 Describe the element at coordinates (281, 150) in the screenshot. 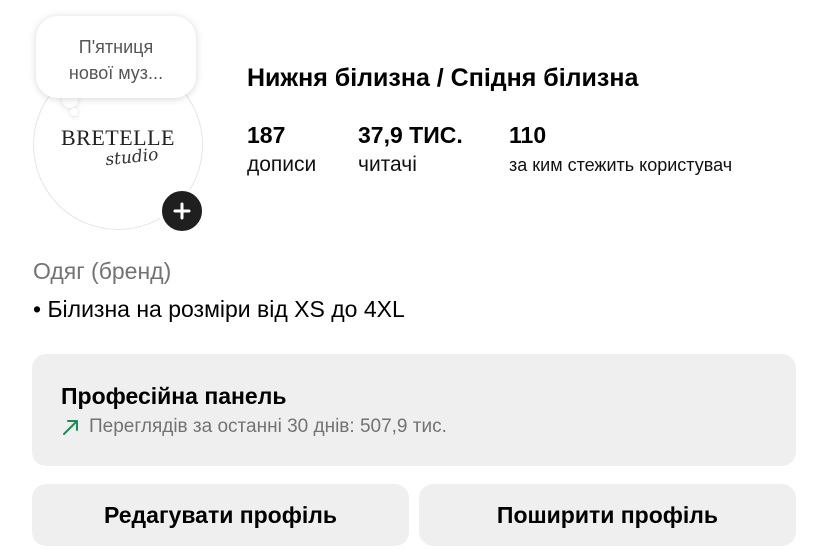

I see `posts-stat: 187 дописи` at that location.